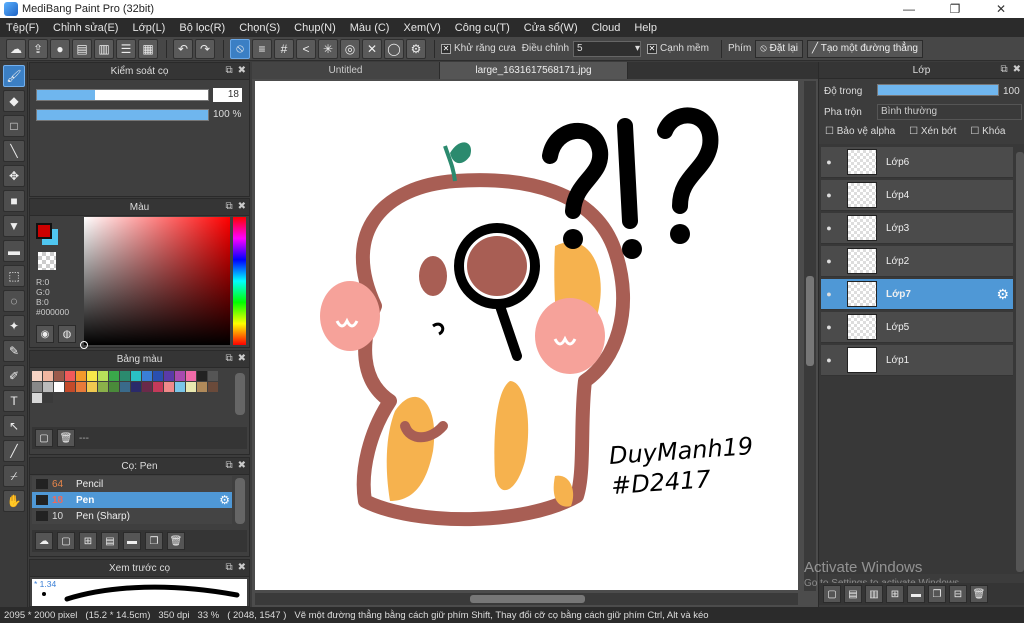 Image resolution: width=1024 pixels, height=623 pixels. Describe the element at coordinates (60, 48) in the screenshot. I see `comment-icon: ●` at that location.